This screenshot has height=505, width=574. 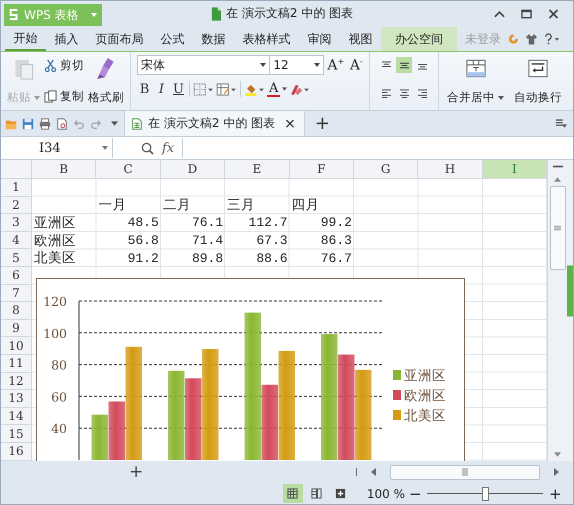 I want to click on help-icon, so click(x=552, y=39).